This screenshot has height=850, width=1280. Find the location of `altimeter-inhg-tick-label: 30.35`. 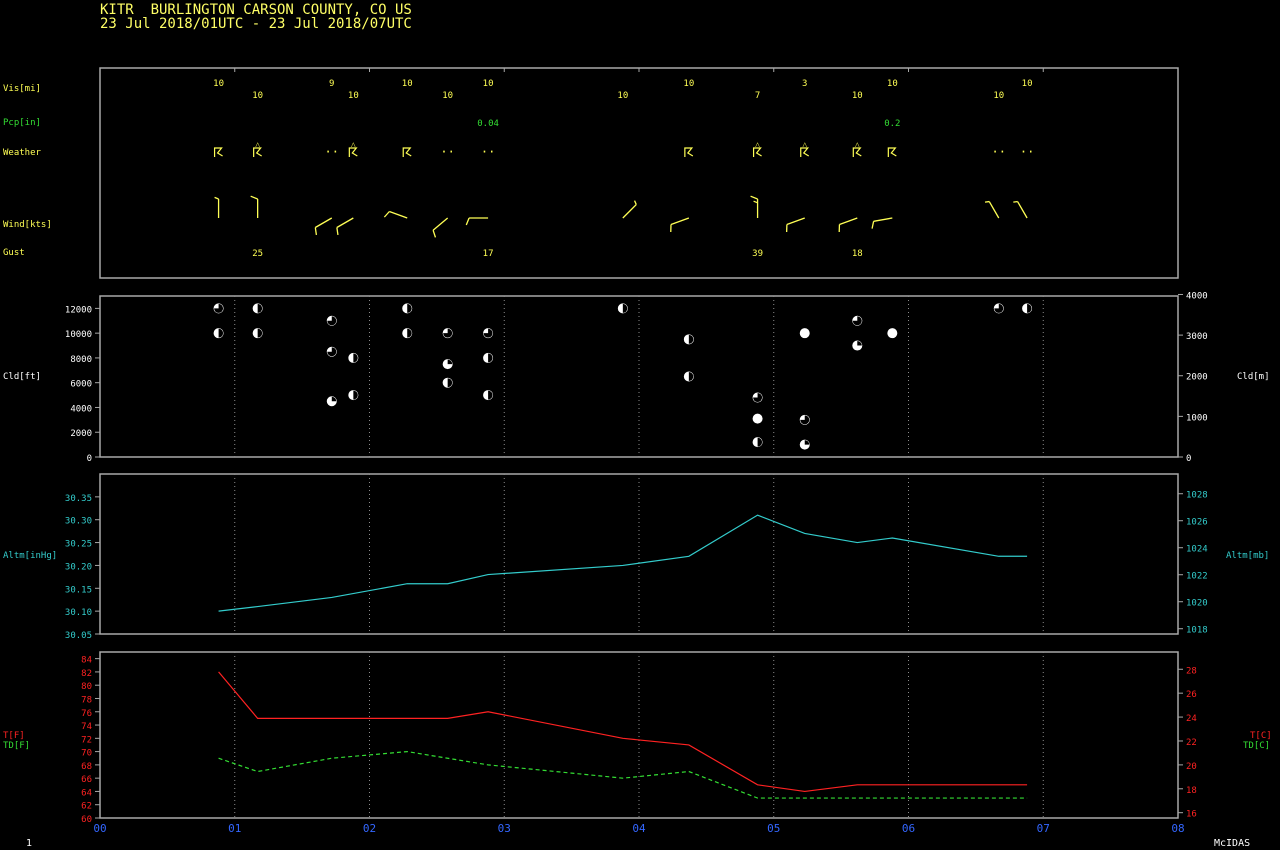

altimeter-inhg-tick-label: 30.35 is located at coordinates (78, 499).